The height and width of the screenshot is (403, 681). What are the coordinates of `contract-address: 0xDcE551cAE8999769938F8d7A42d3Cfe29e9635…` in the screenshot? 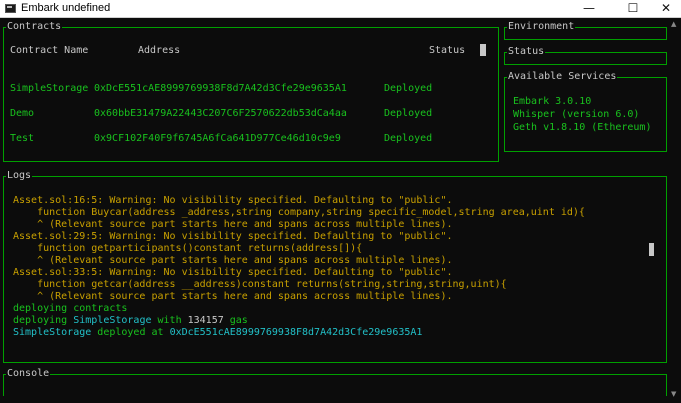 It's located at (220, 88).